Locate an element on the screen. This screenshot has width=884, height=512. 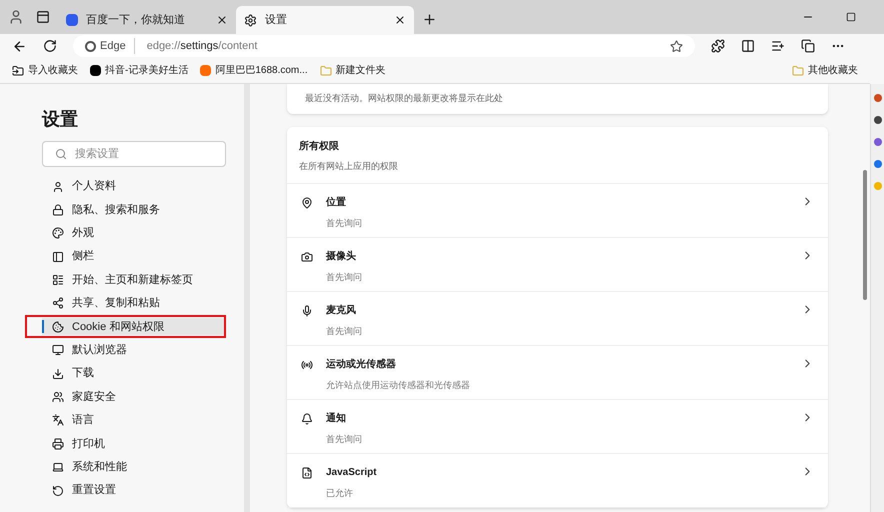
refresh-icon is located at coordinates (50, 46).